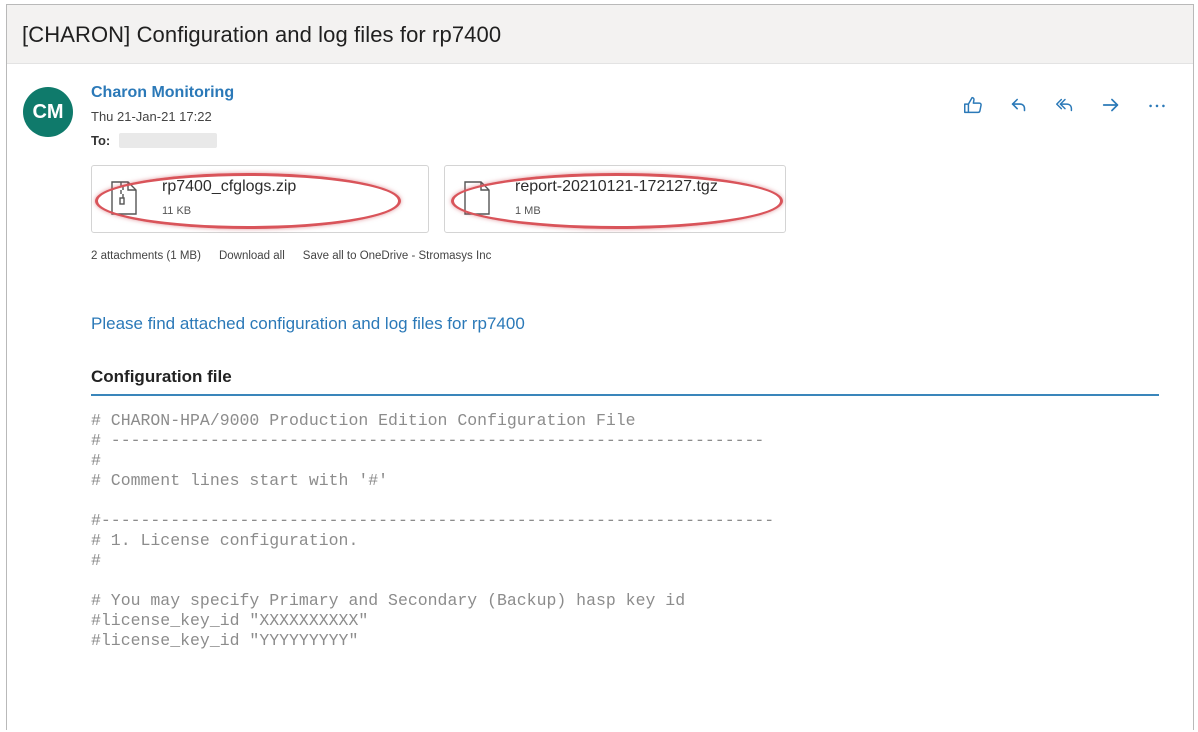  Describe the element at coordinates (615, 199) in the screenshot. I see `attachment-card: report-20210121-172127.tgz 1 MB` at that location.